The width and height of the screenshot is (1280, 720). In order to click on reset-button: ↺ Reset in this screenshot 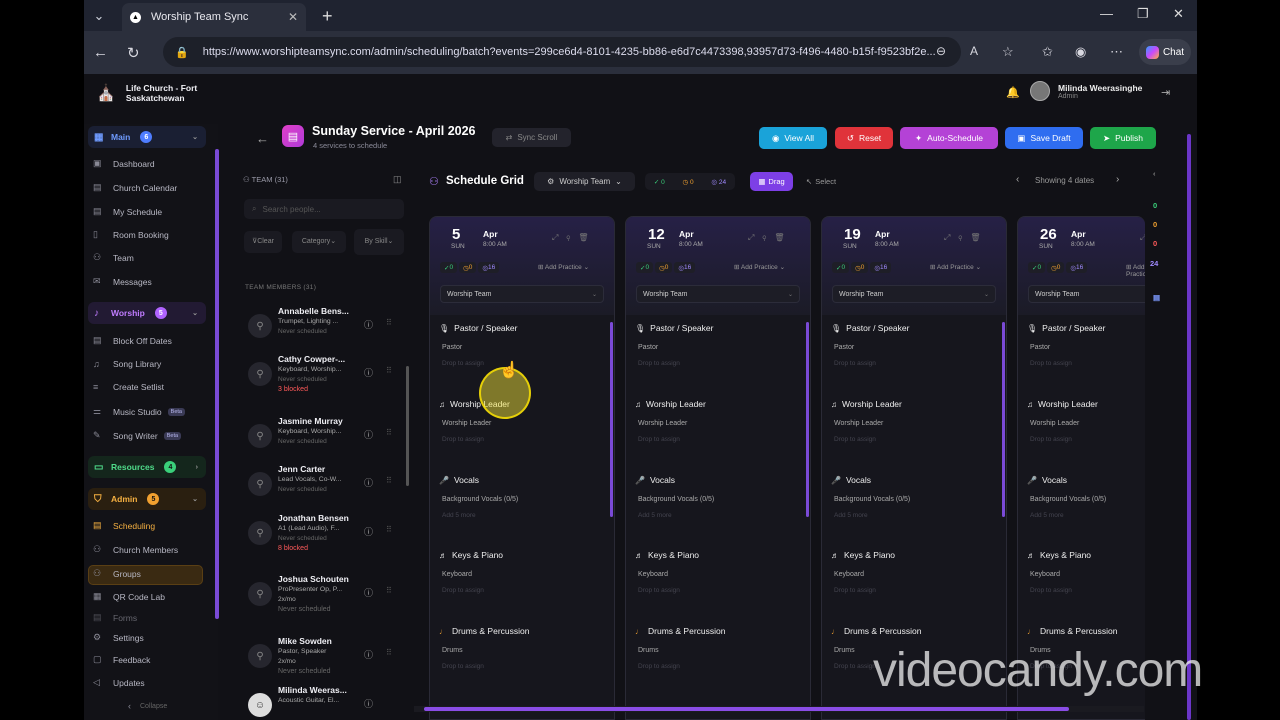, I will do `click(864, 138)`.